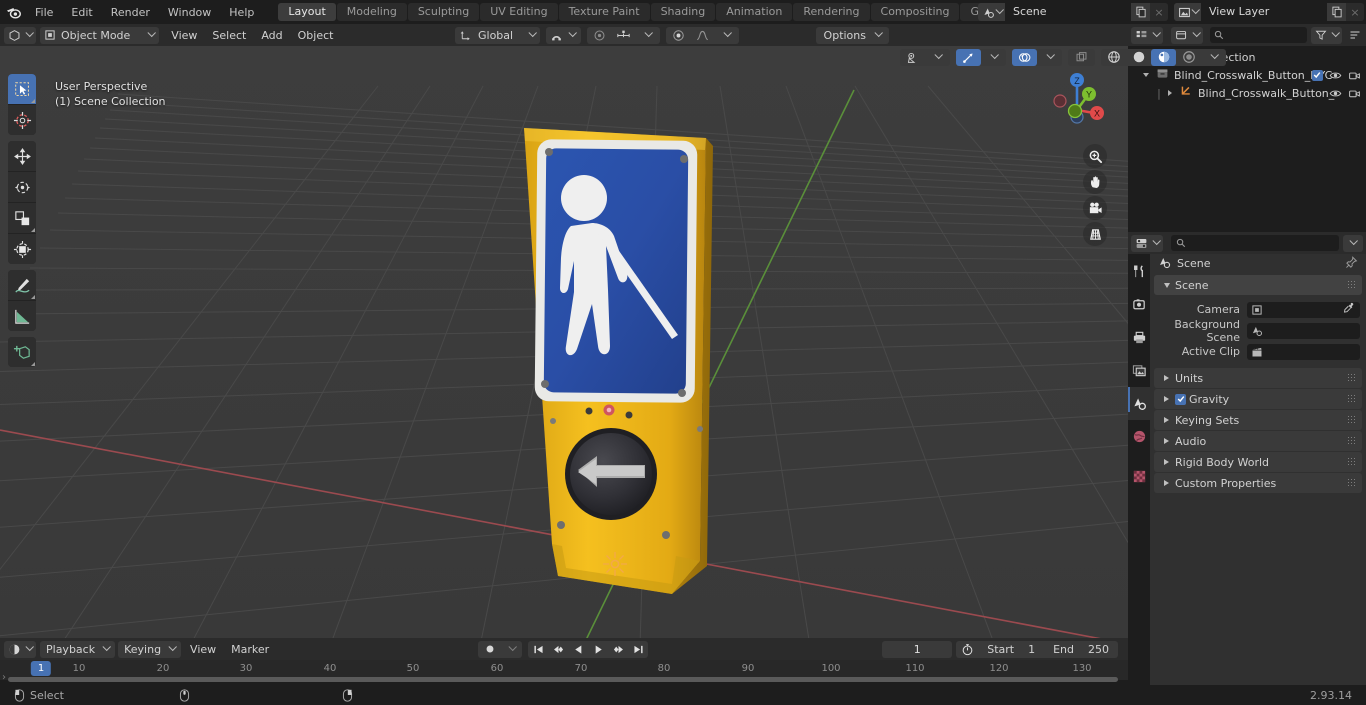  Describe the element at coordinates (1095, 234) in the screenshot. I see `toggle-perspective-button` at that location.